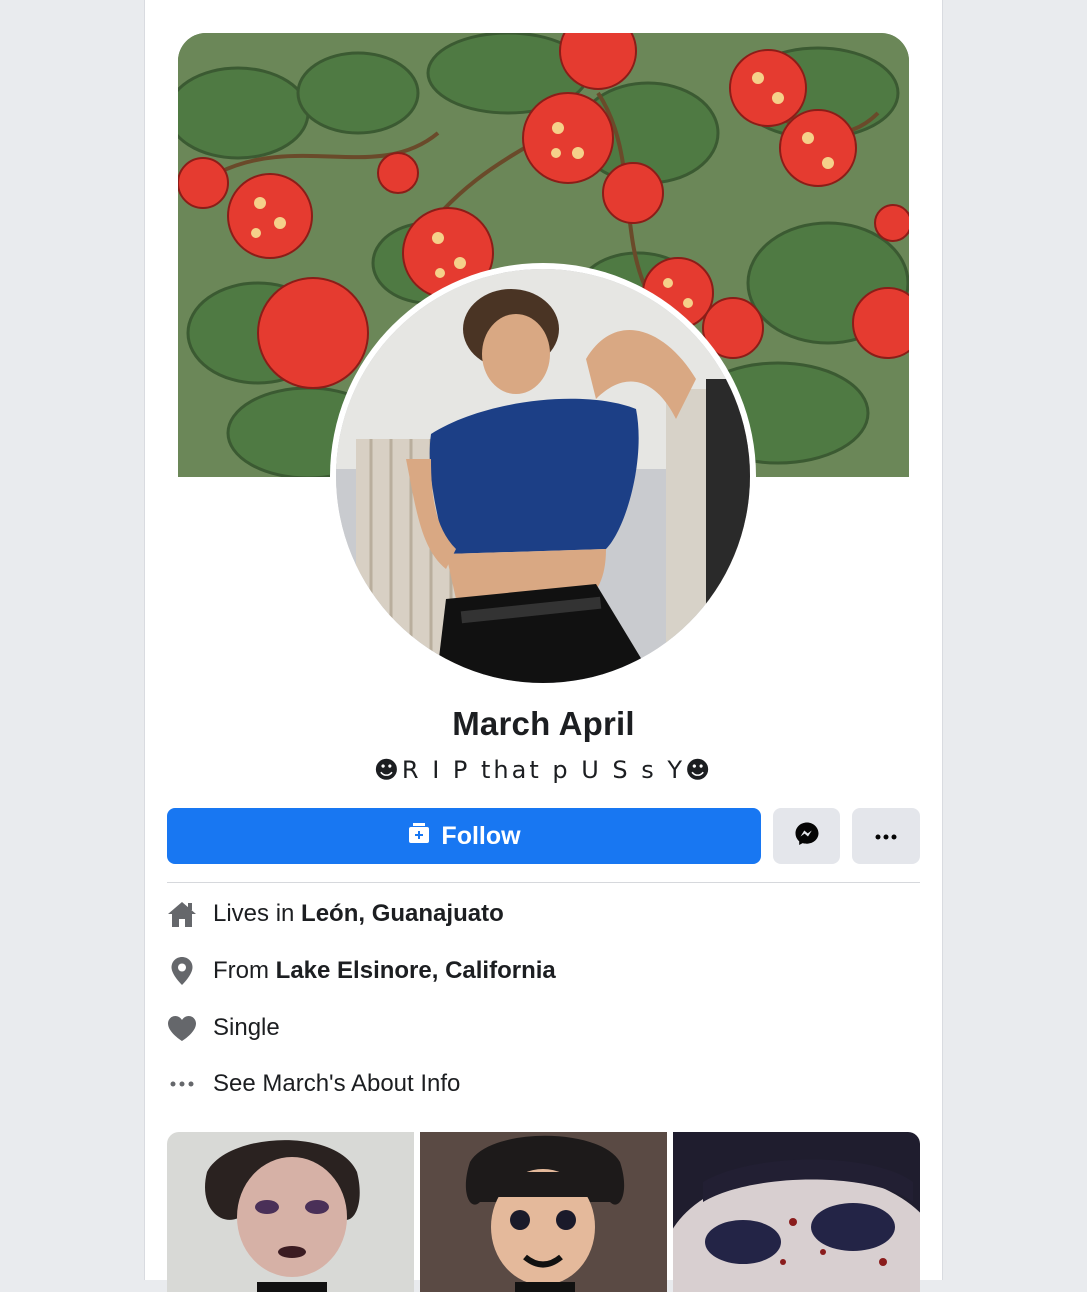 This screenshot has height=1292, width=1087. I want to click on heart-icon, so click(182, 1028).